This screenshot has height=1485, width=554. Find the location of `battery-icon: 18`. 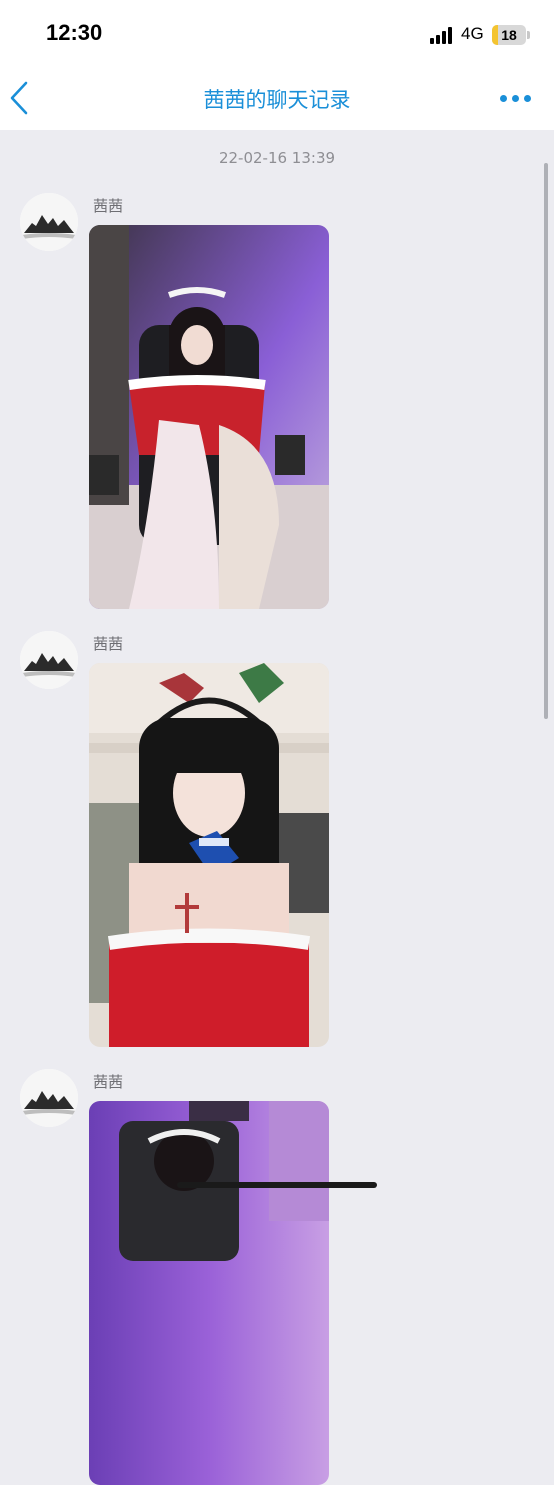

battery-icon: 18 is located at coordinates (509, 35).